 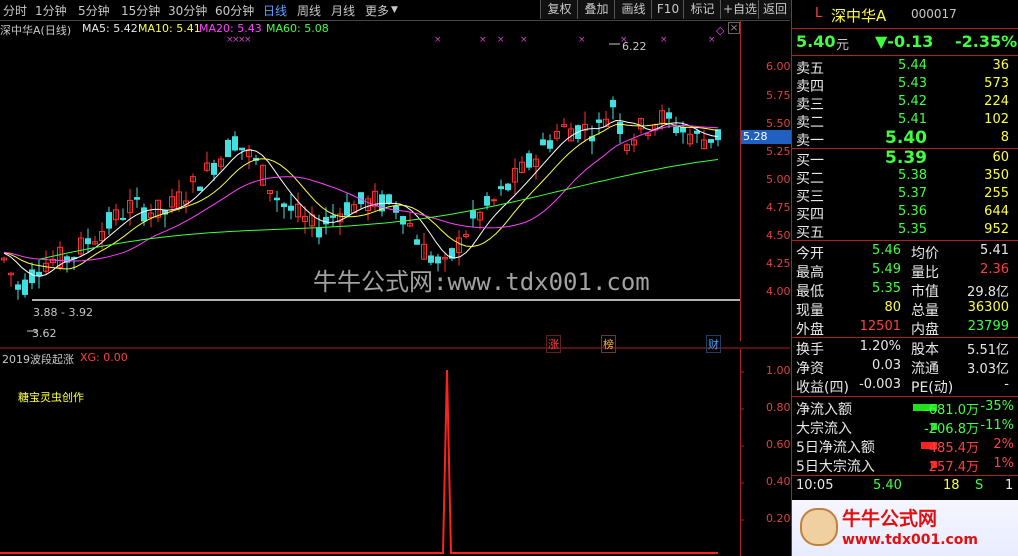 I want to click on stat-row: 外盘 12501 内盘 23799, so click(x=906, y=328).